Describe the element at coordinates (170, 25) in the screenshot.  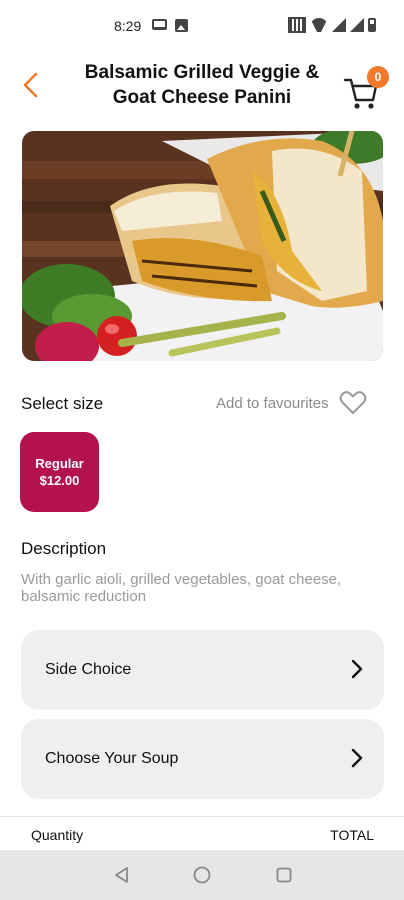
I see `status-notification-icons` at that location.